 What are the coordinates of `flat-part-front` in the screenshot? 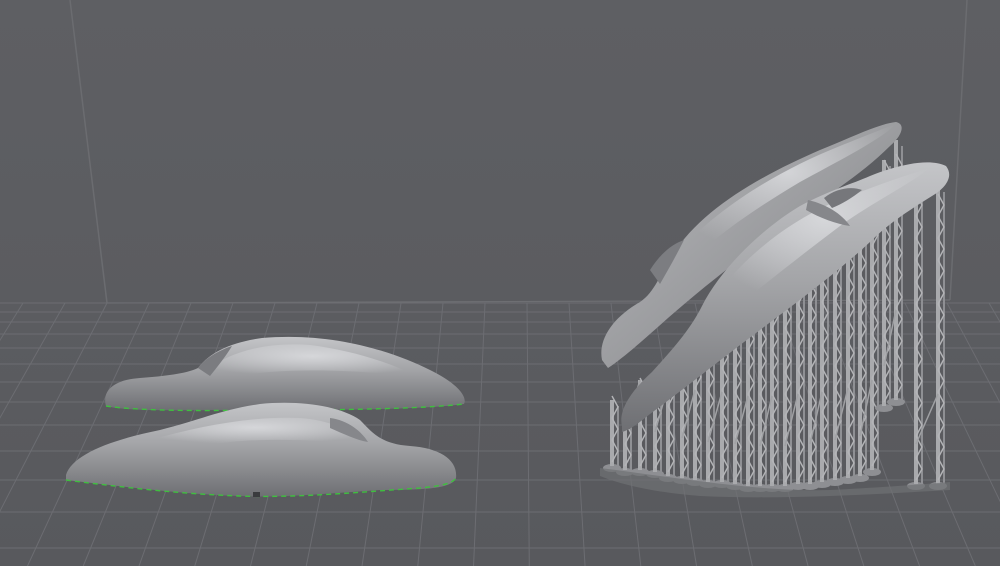 It's located at (261, 450).